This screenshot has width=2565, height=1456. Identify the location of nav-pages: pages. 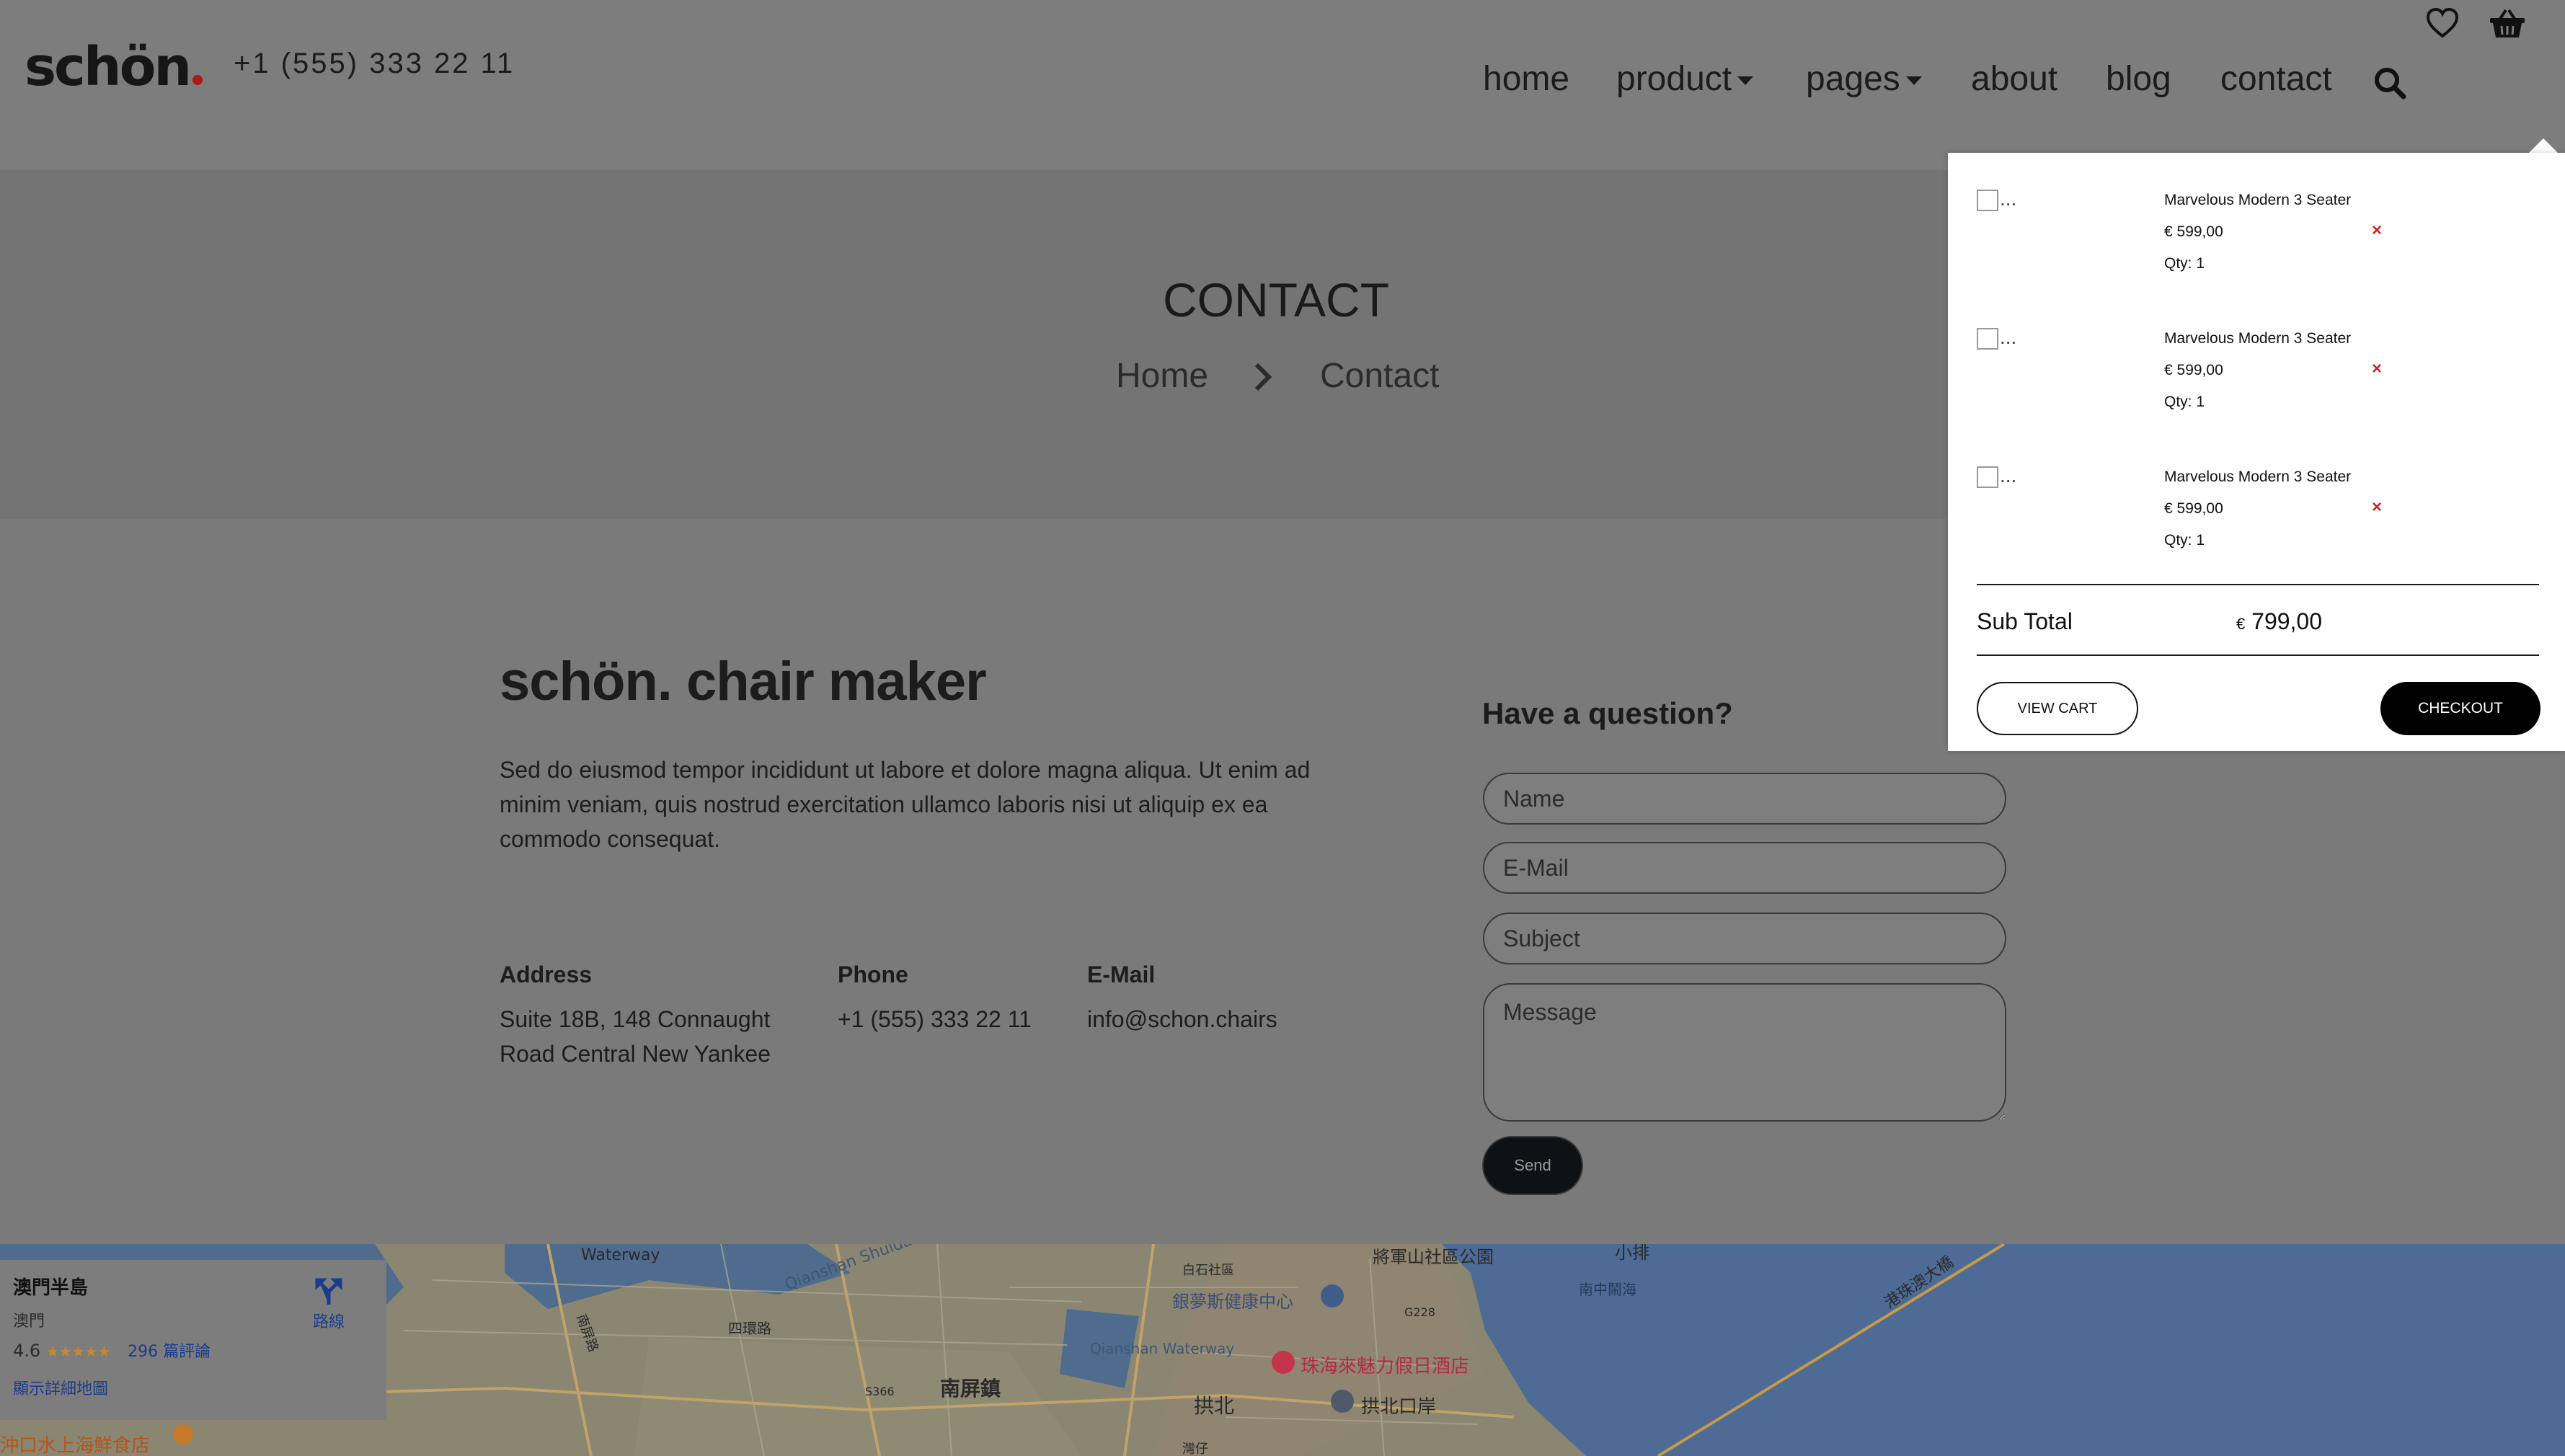
(1864, 79).